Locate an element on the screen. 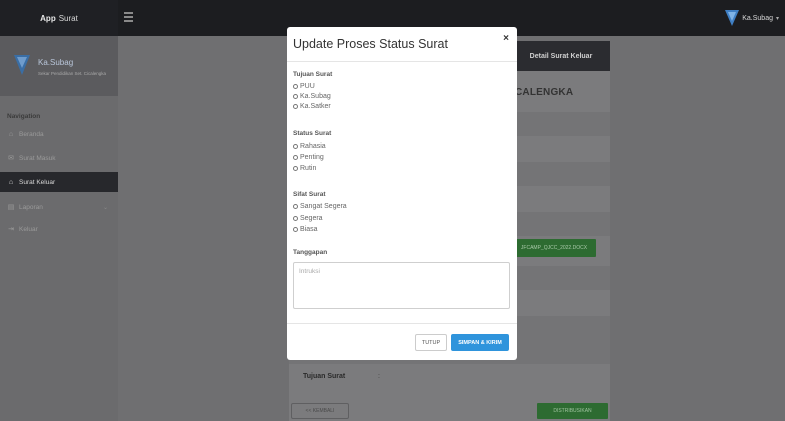  user-subtitle: Sekar Pendidikan Set. Cicalengka is located at coordinates (72, 73).